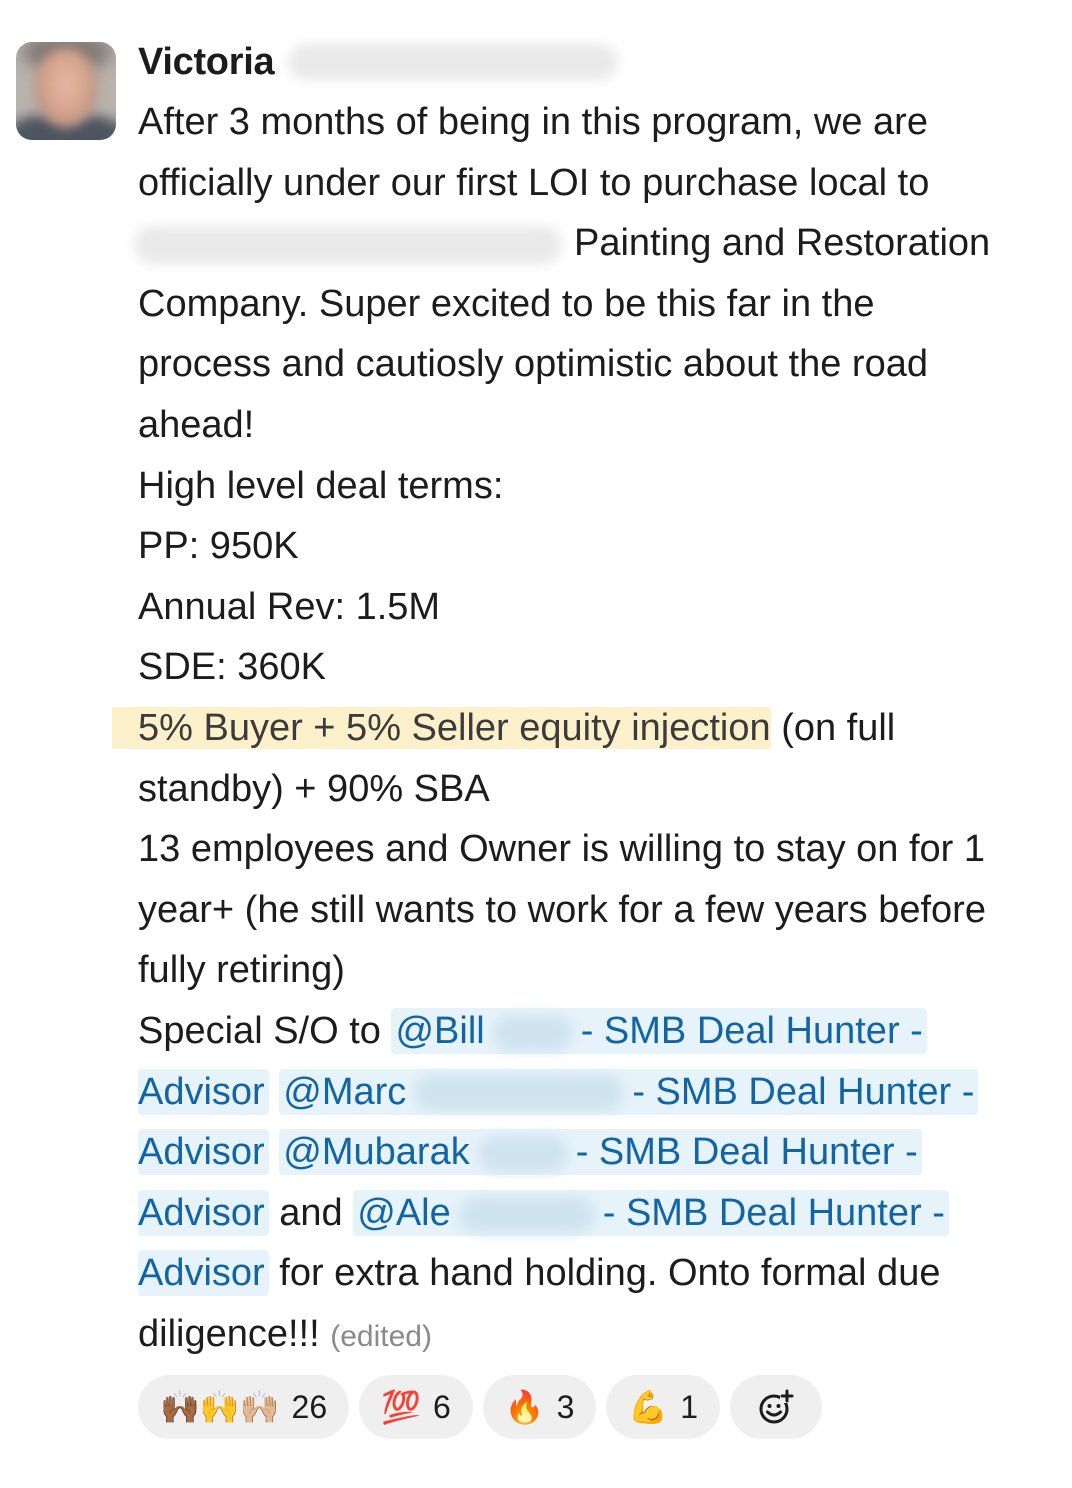 This screenshot has width=1072, height=1488. I want to click on redacted-company-name, so click(348, 245).